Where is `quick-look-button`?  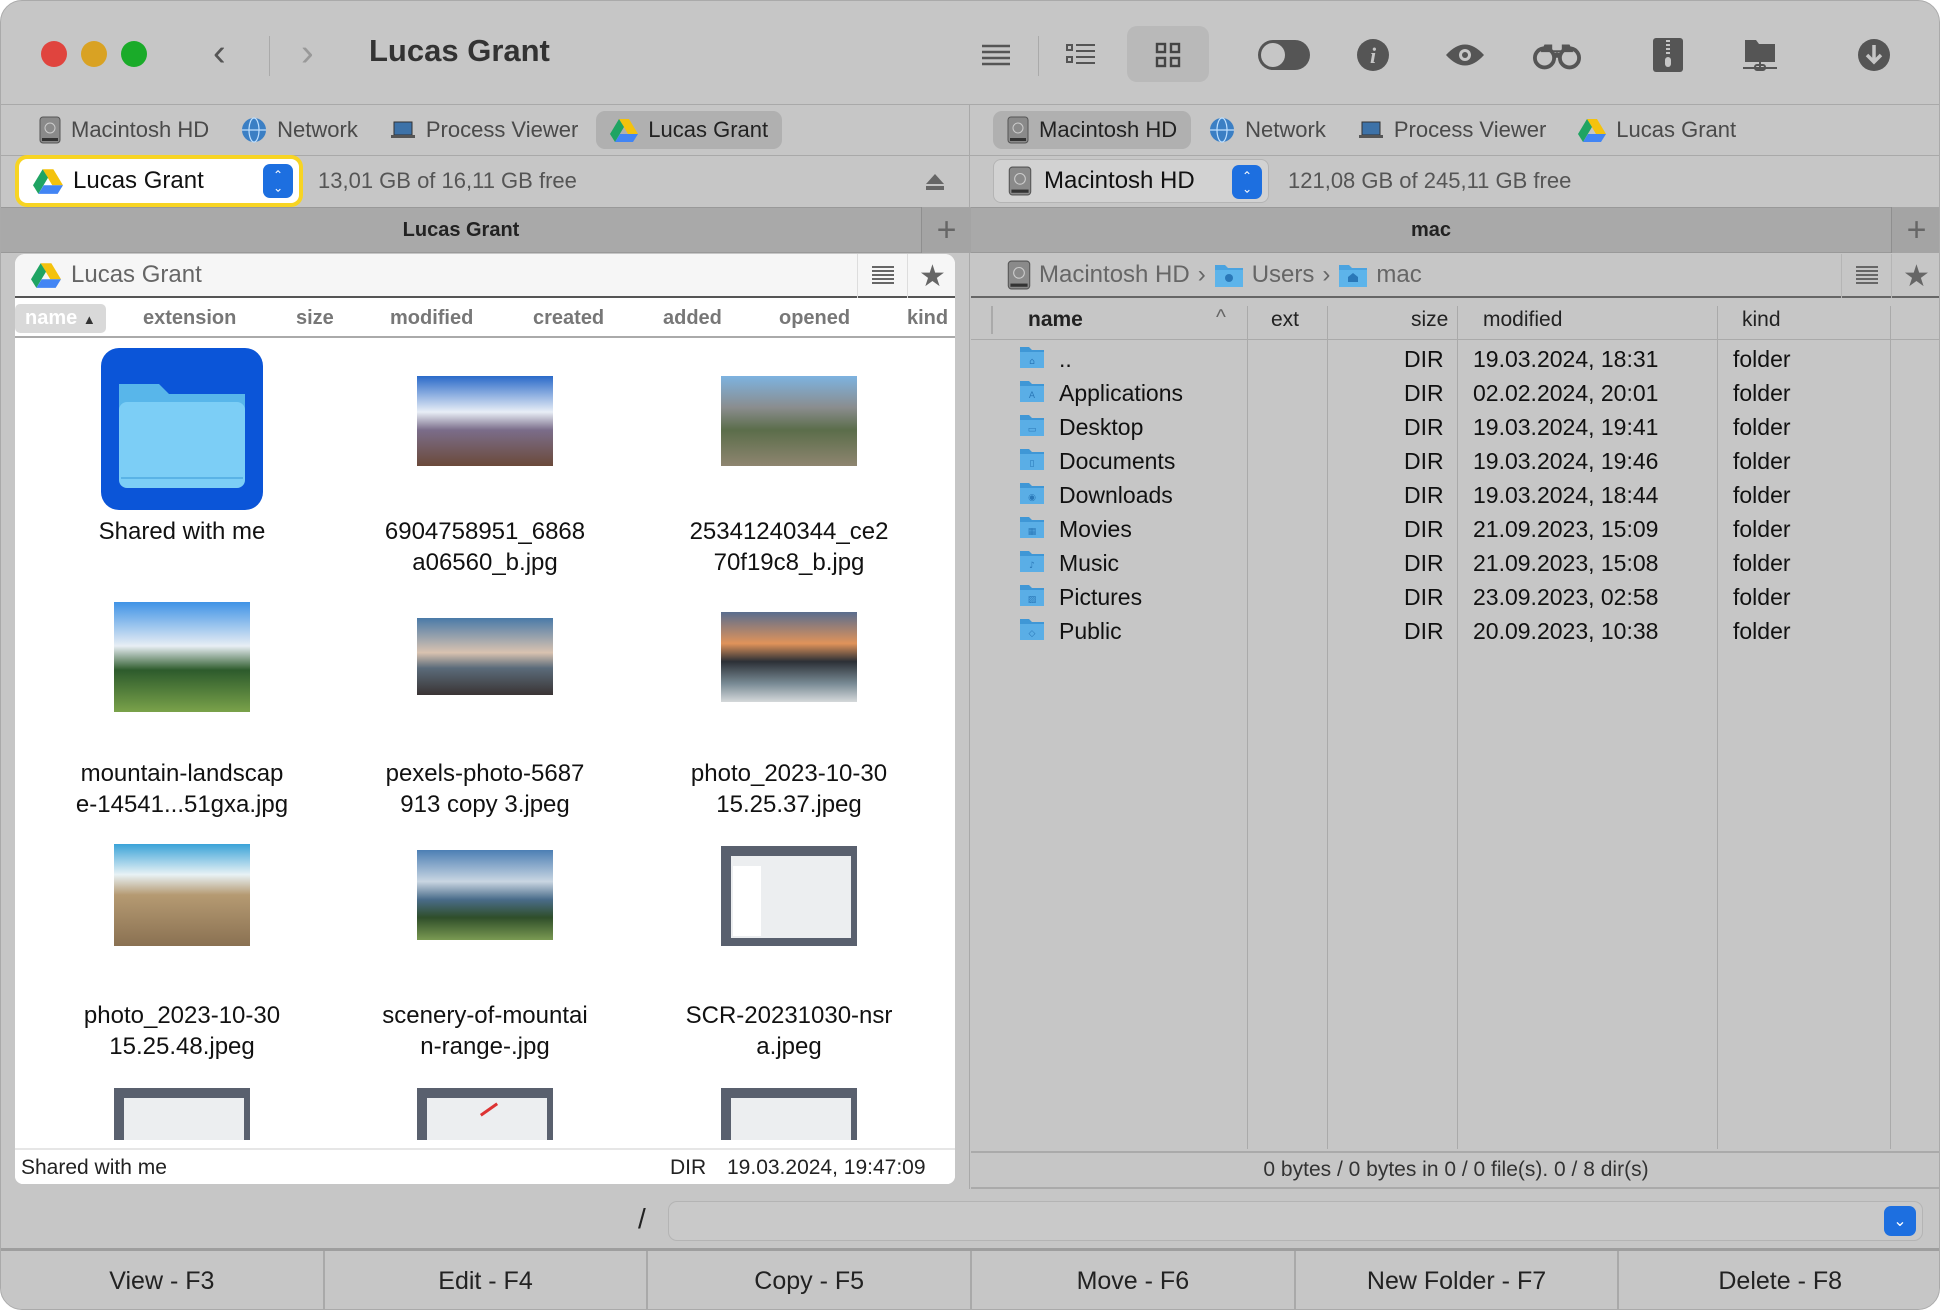
quick-look-button is located at coordinates (1465, 55).